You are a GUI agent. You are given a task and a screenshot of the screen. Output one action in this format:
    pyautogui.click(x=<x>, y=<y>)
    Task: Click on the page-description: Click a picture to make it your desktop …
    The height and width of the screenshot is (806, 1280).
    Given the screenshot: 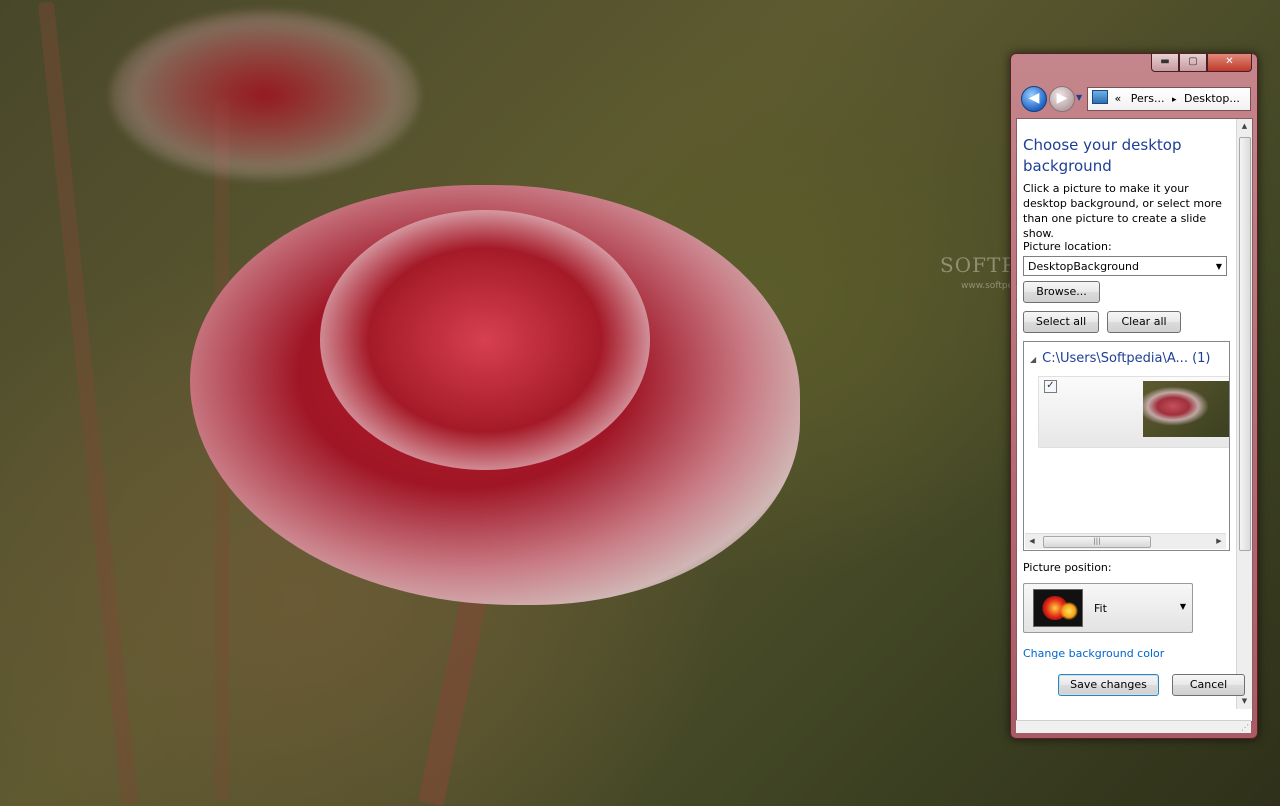 What is the action you would take?
    pyautogui.click(x=1122, y=211)
    